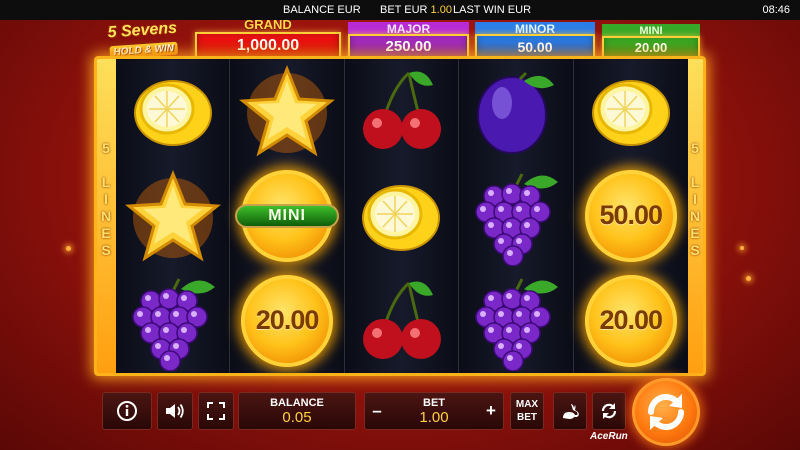 The image size is (800, 450). I want to click on info-button, so click(127, 411).